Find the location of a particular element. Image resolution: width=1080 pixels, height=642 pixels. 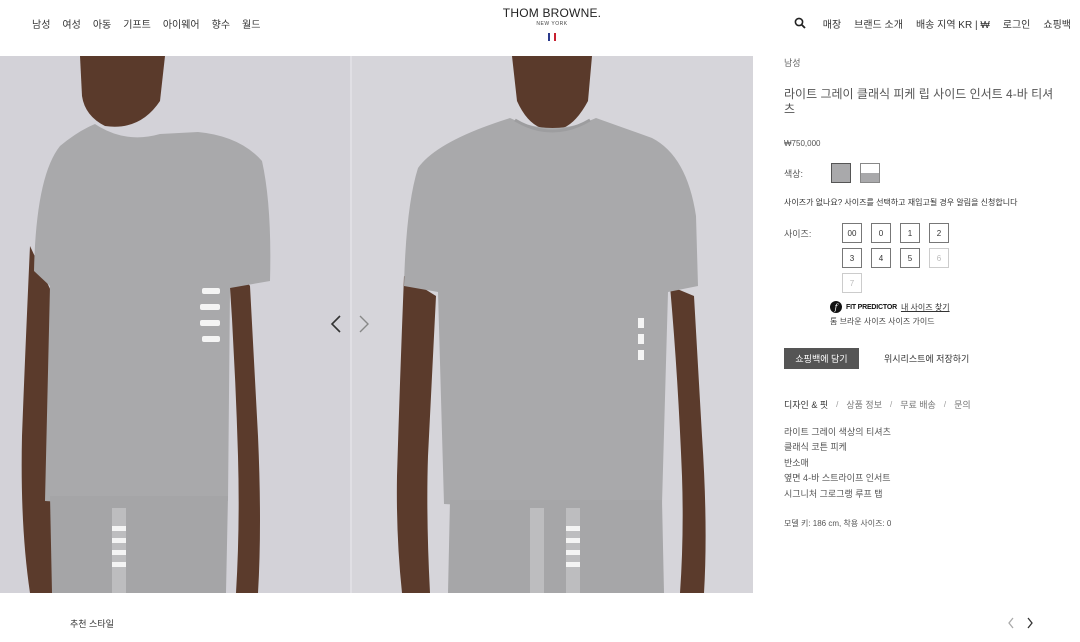

nav-item-kids: 아동 is located at coordinates (102, 23).